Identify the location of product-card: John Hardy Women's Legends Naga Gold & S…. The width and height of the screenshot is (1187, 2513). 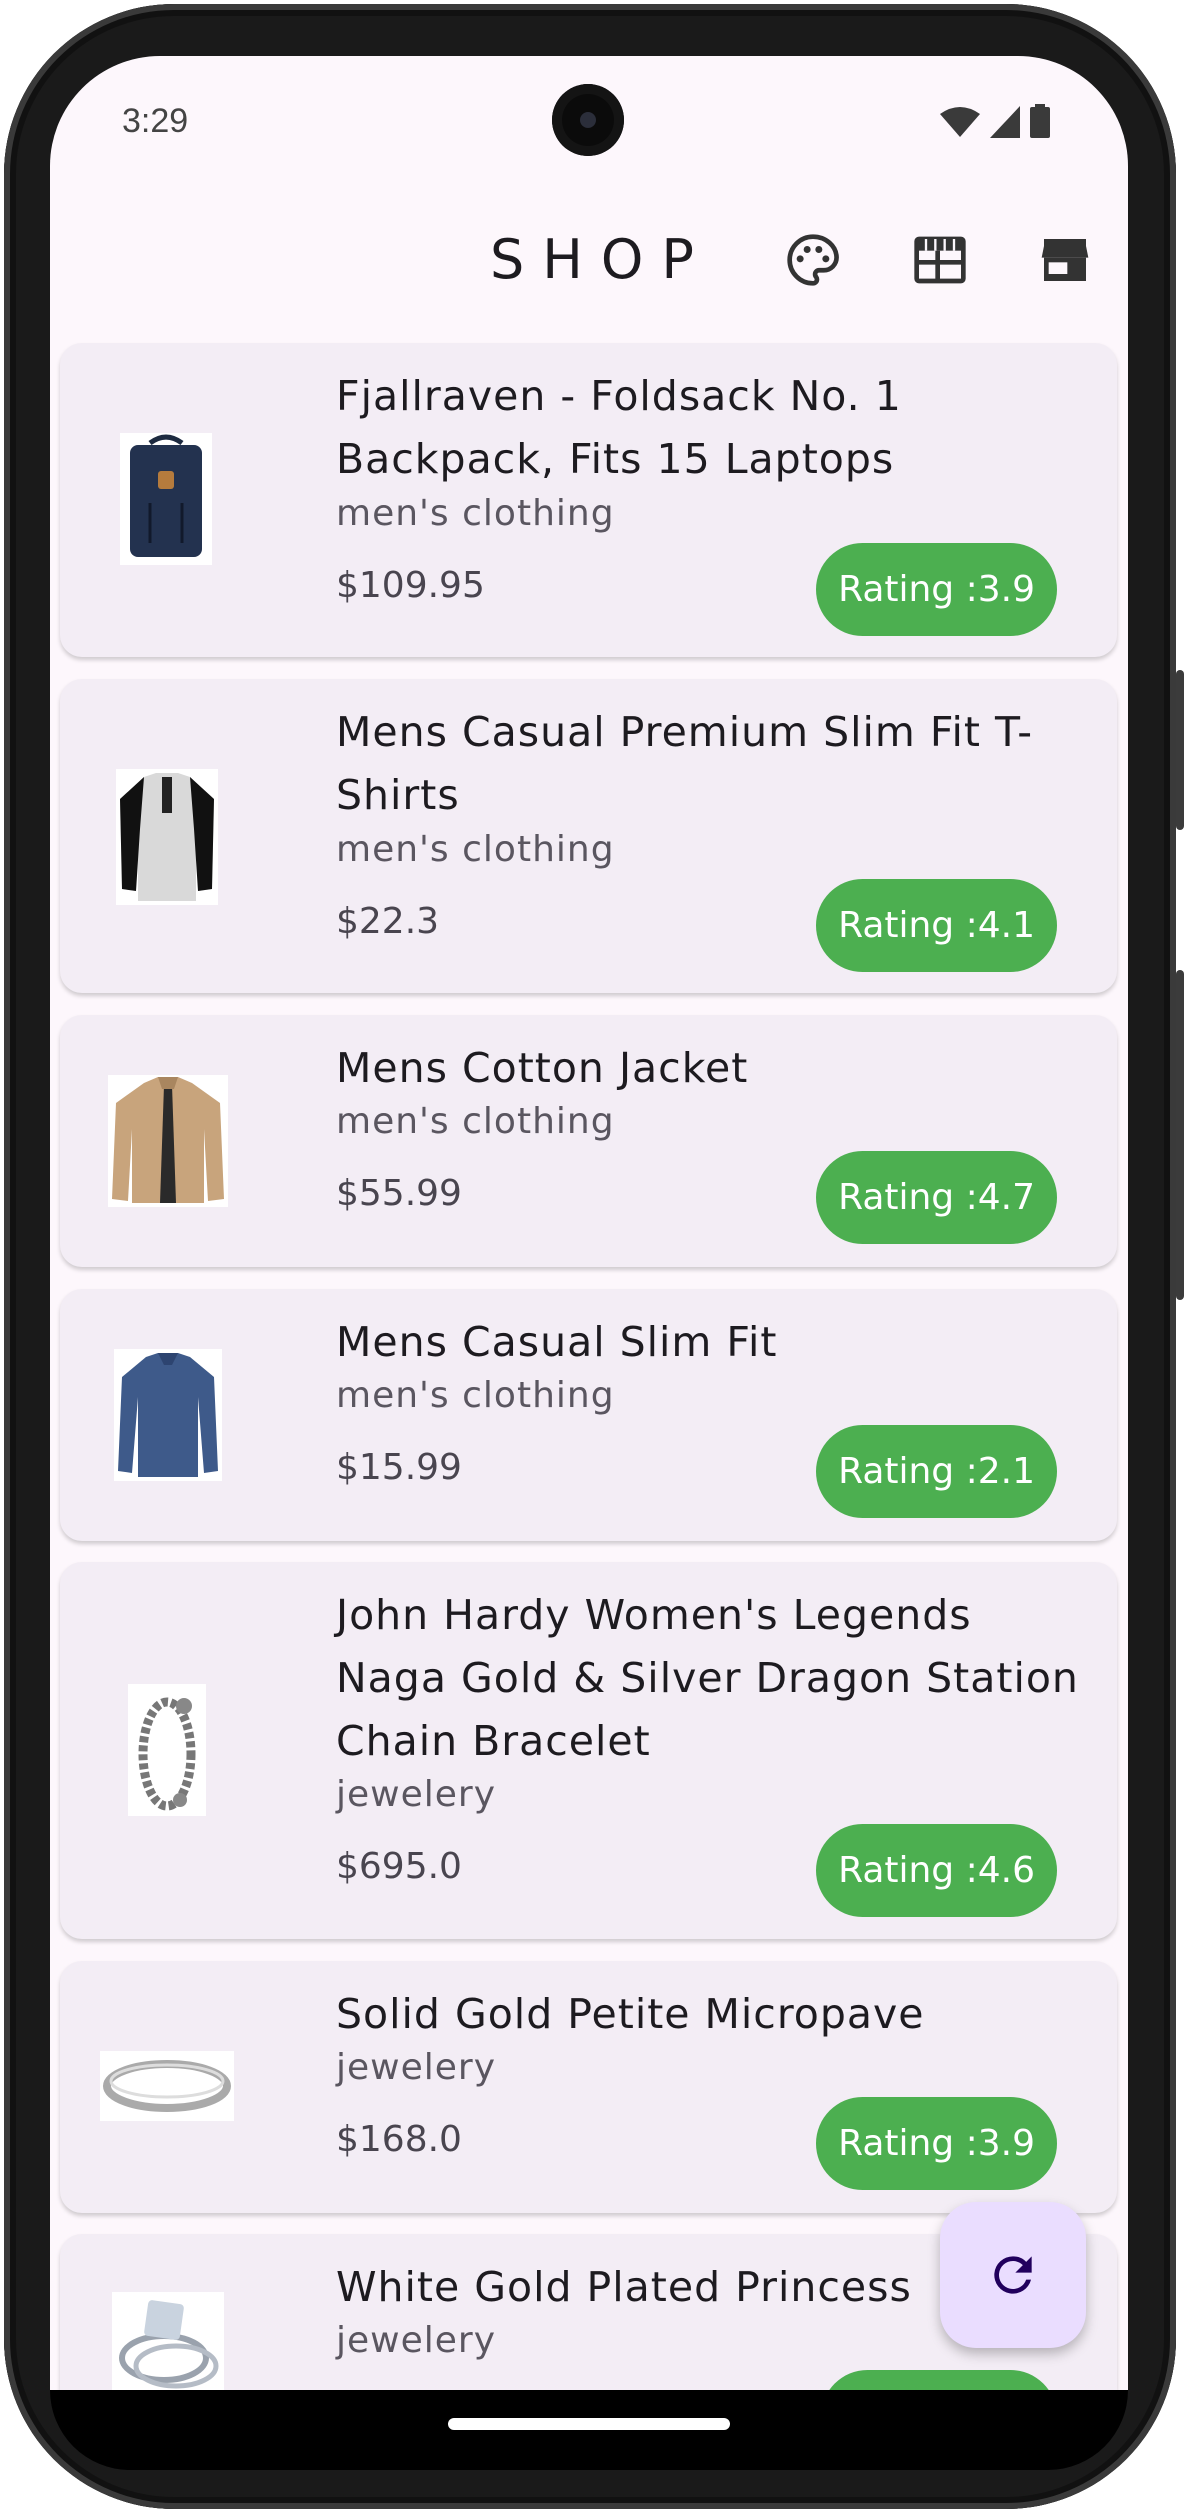
(588, 1750).